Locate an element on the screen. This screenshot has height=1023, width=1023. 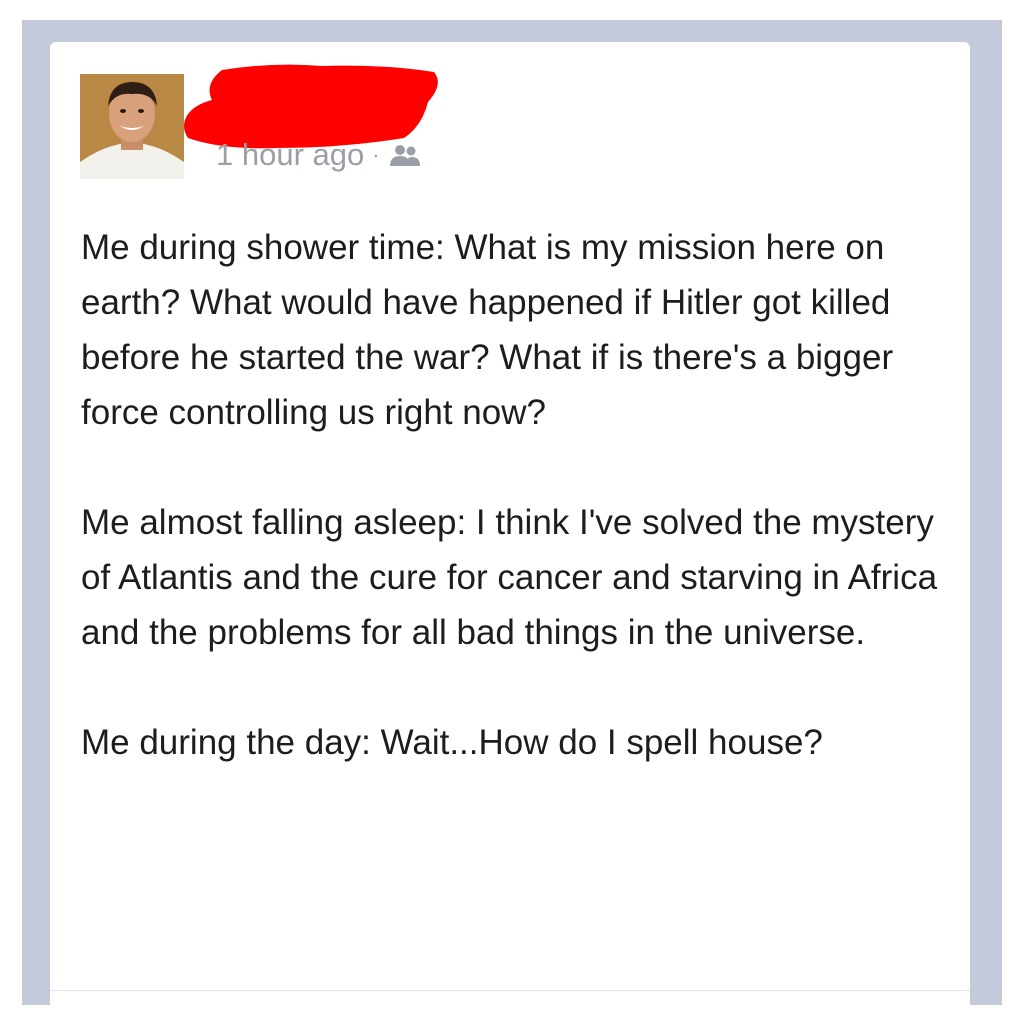
profile-photo is located at coordinates (132, 126).